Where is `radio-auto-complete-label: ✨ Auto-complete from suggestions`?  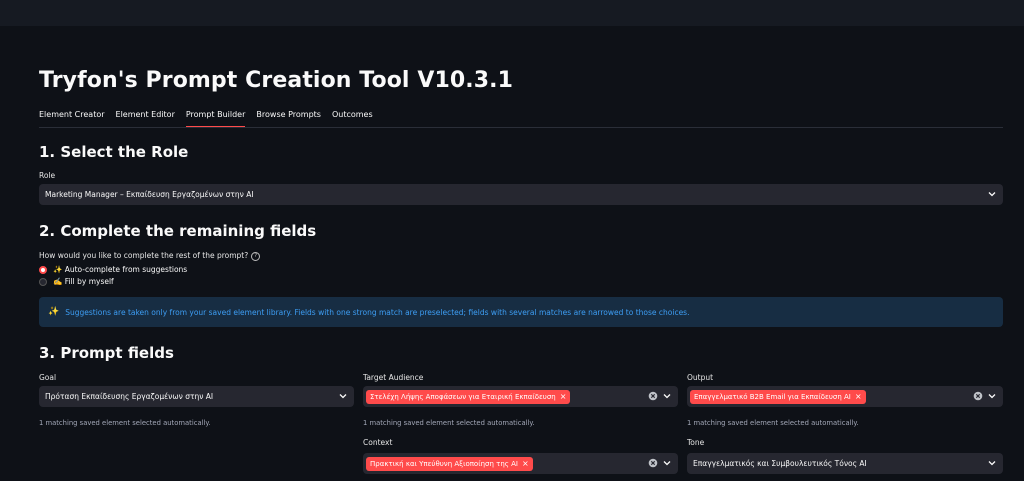 radio-auto-complete-label: ✨ Auto-complete from suggestions is located at coordinates (120, 269).